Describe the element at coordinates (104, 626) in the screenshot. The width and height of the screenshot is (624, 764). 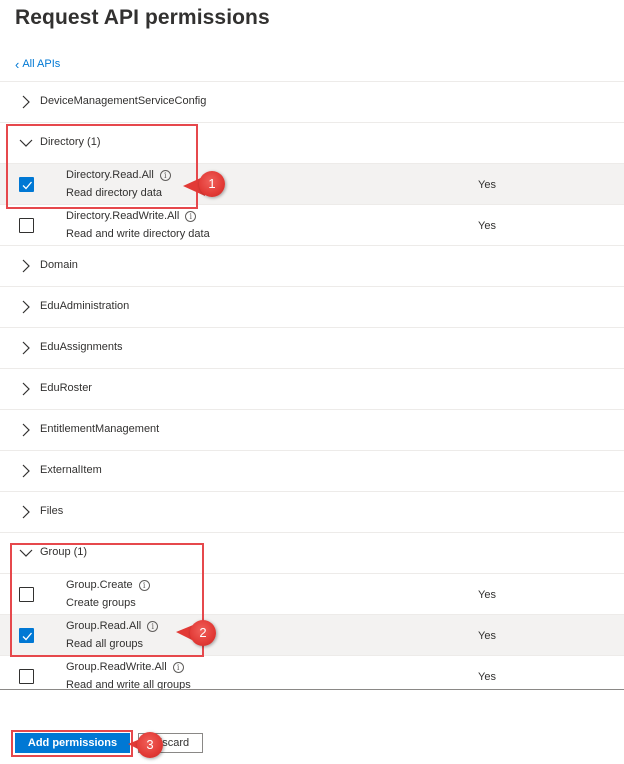
I see `permission-name-text: Group.Read.All` at that location.